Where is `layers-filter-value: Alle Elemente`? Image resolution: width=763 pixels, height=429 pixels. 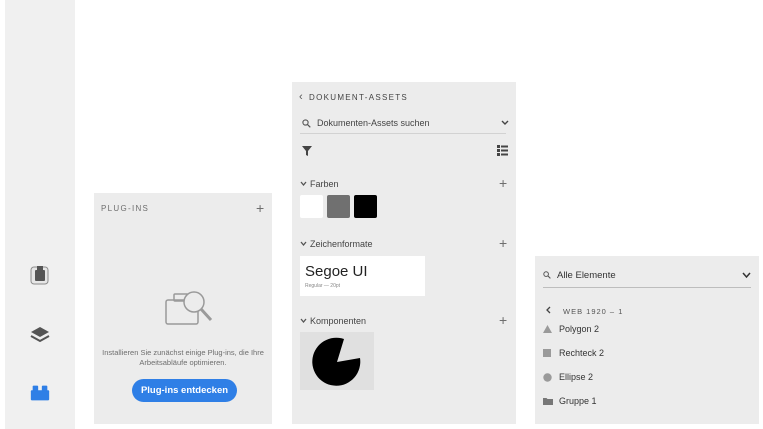
layers-filter-value: Alle Elemente is located at coordinates (586, 275).